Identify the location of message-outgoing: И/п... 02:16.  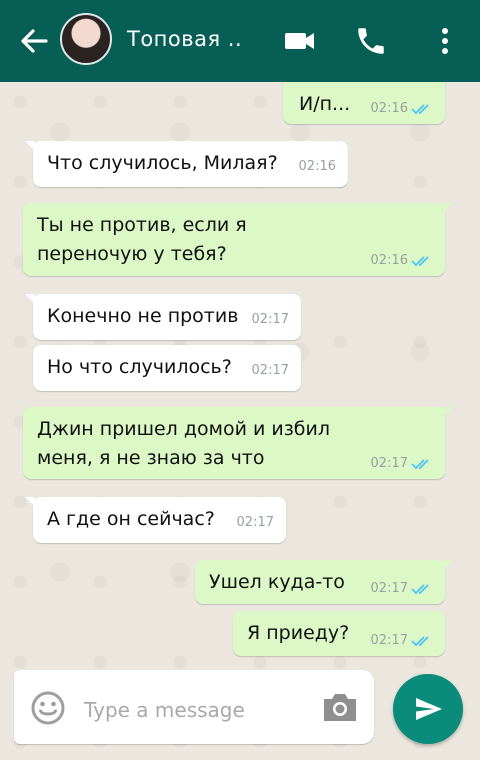
(364, 103).